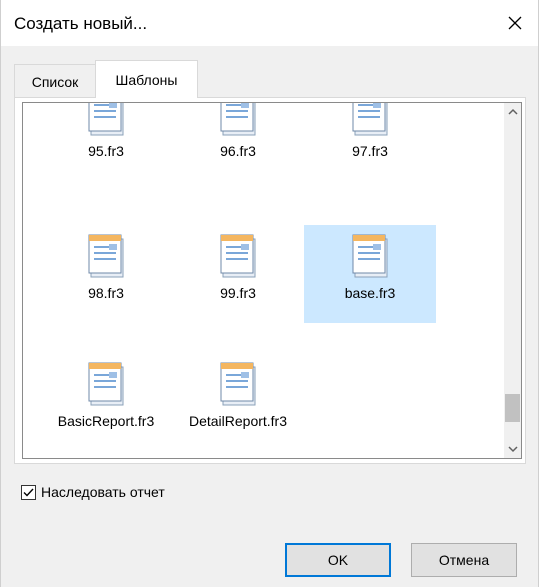  Describe the element at coordinates (370, 293) in the screenshot. I see `template-item-label: base.fr3` at that location.